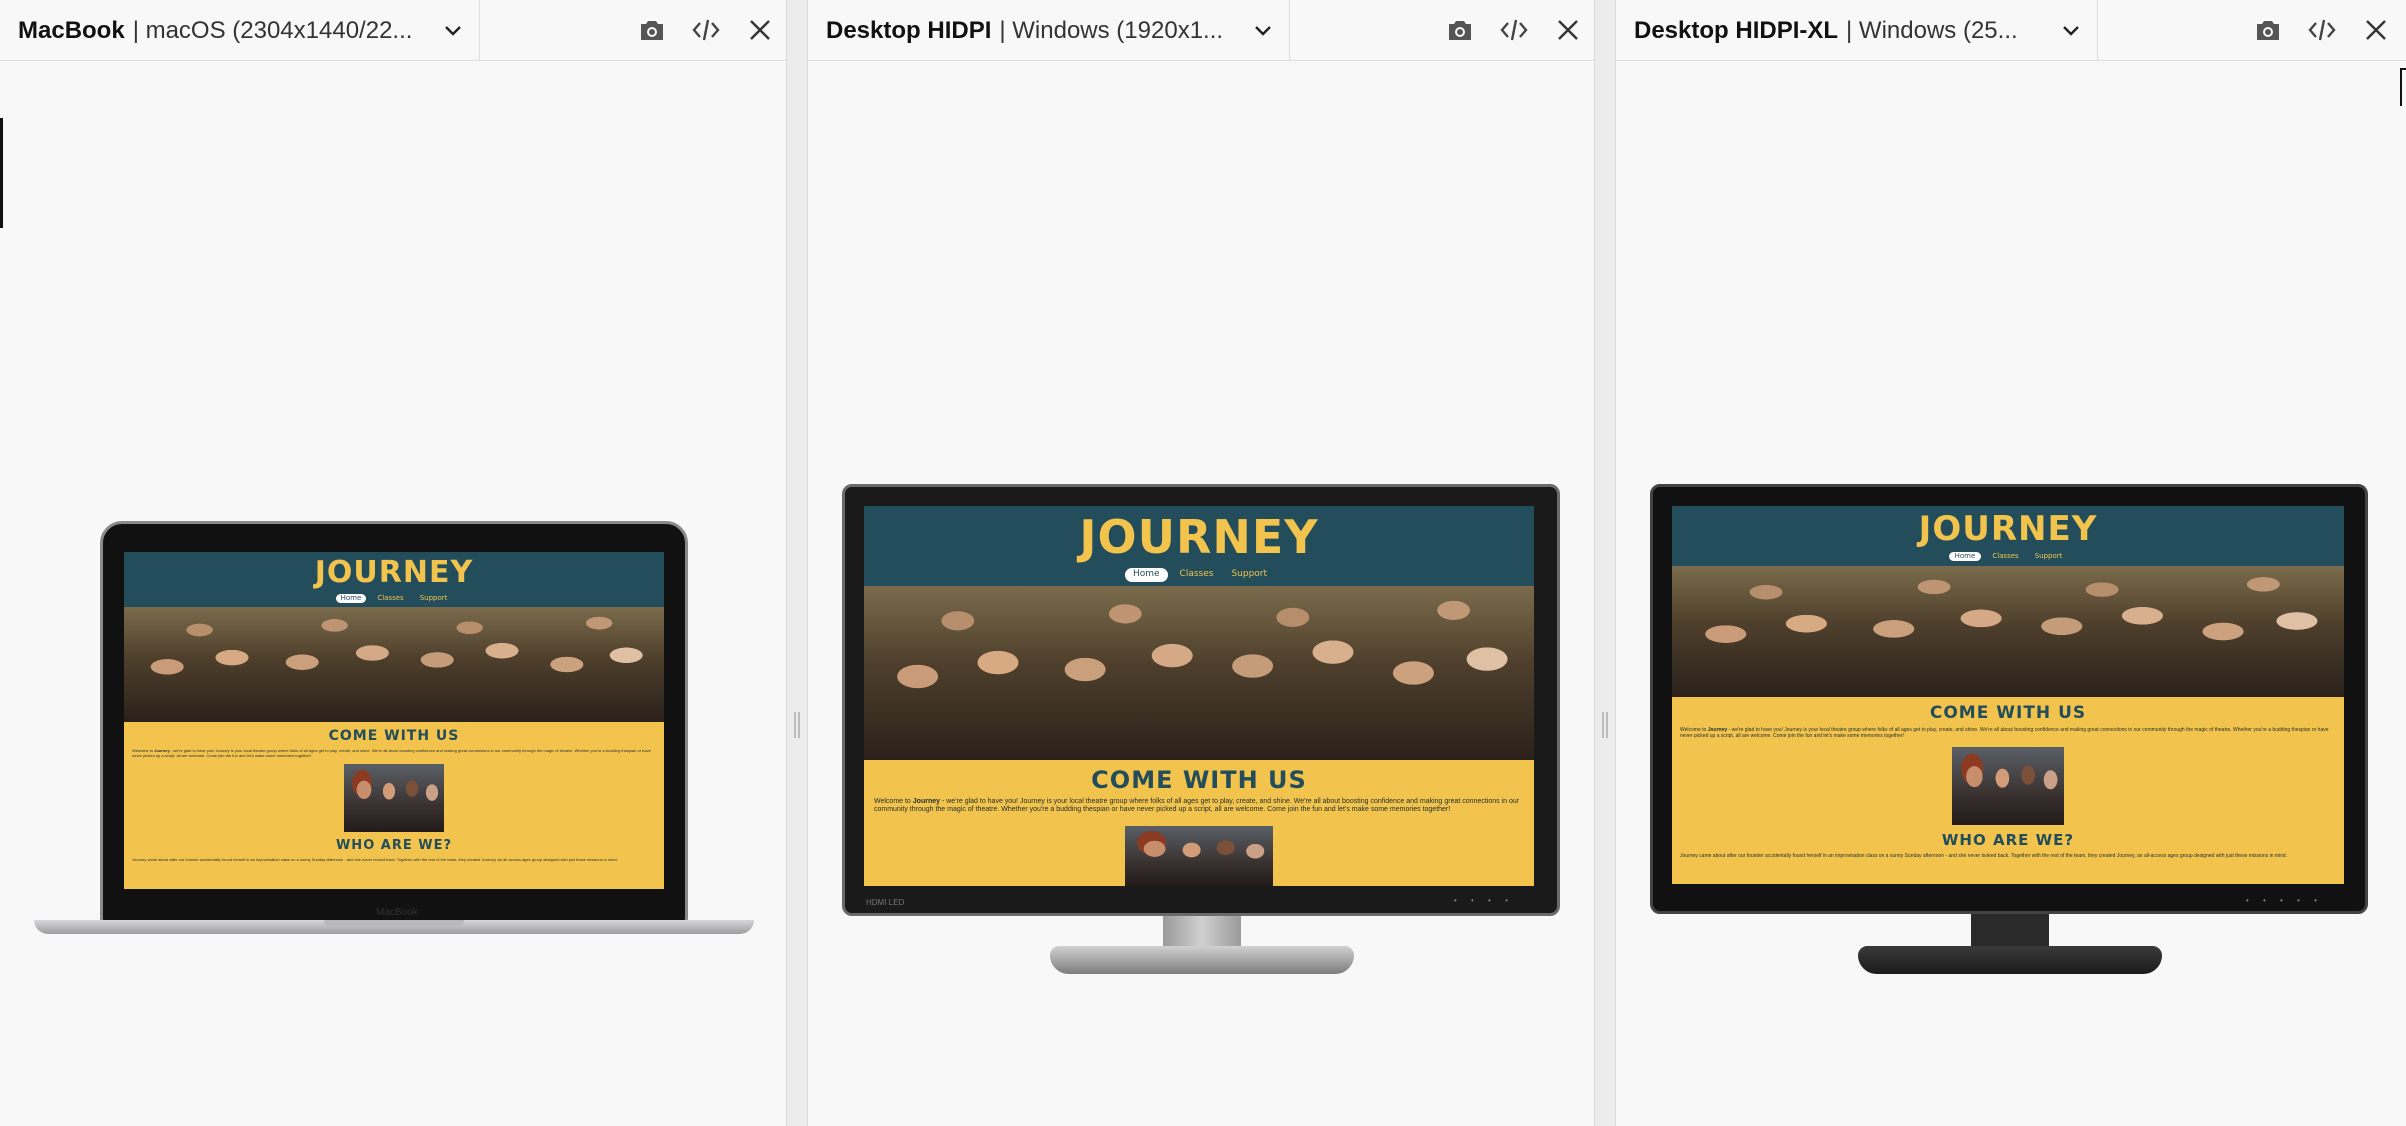 The image size is (2406, 1126). Describe the element at coordinates (2403, 87) in the screenshot. I see `window-edge-handle` at that location.